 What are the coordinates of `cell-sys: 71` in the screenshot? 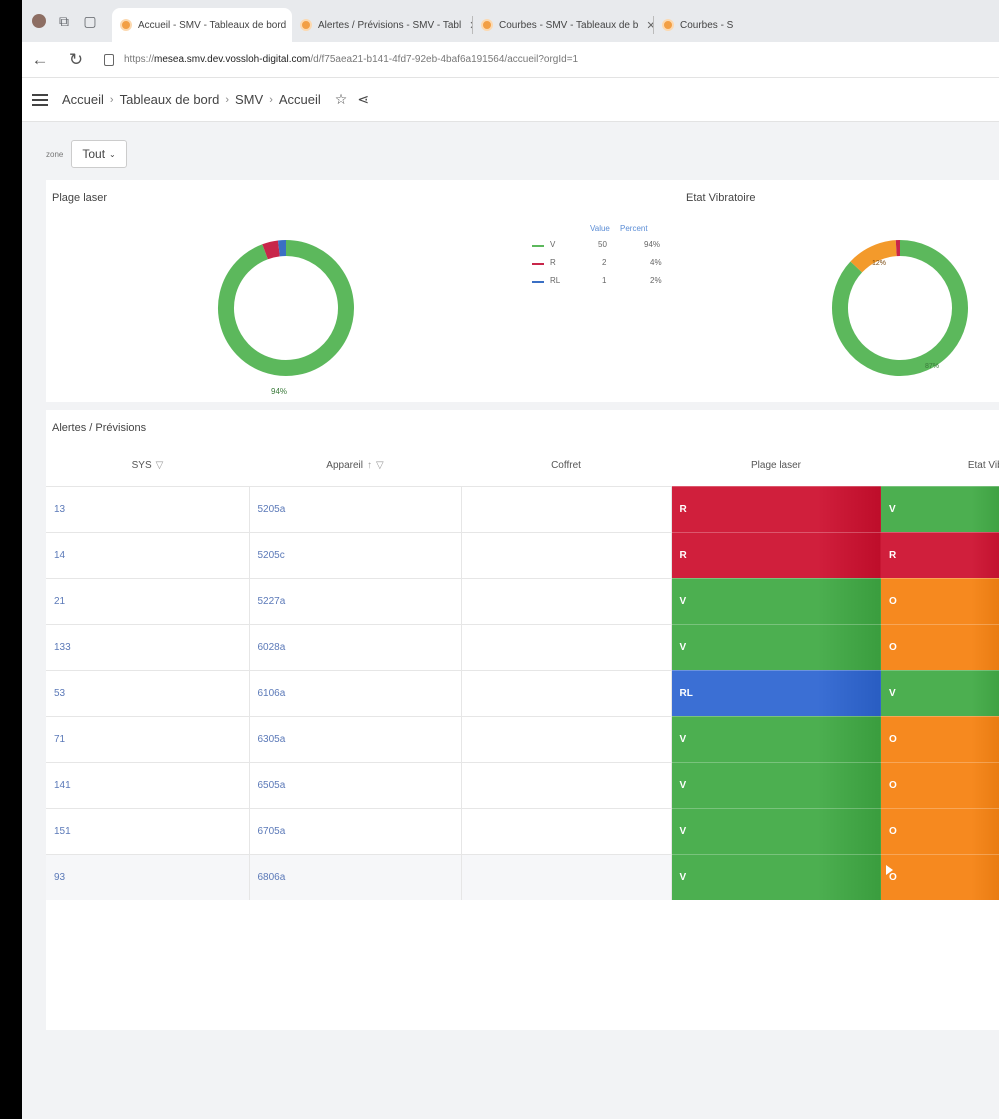 It's located at (148, 738).